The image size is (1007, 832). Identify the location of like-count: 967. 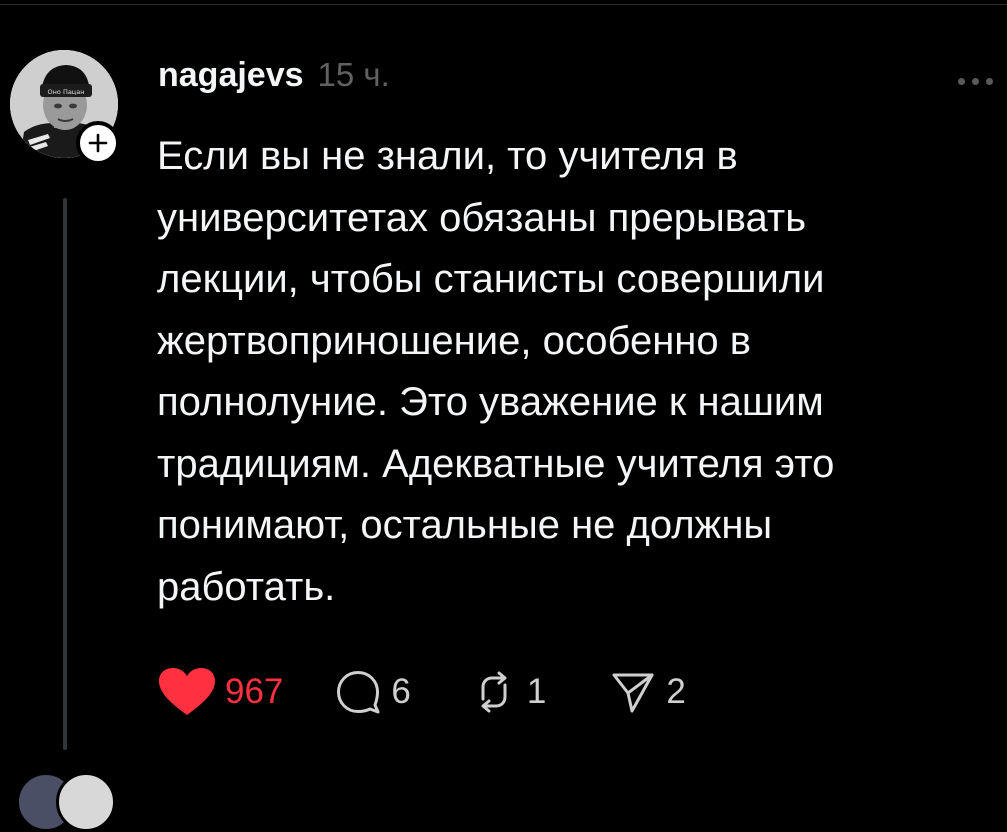
(254, 691).